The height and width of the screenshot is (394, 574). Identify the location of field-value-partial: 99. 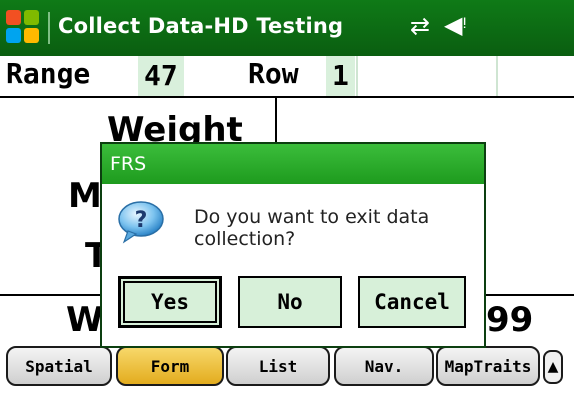
(510, 320).